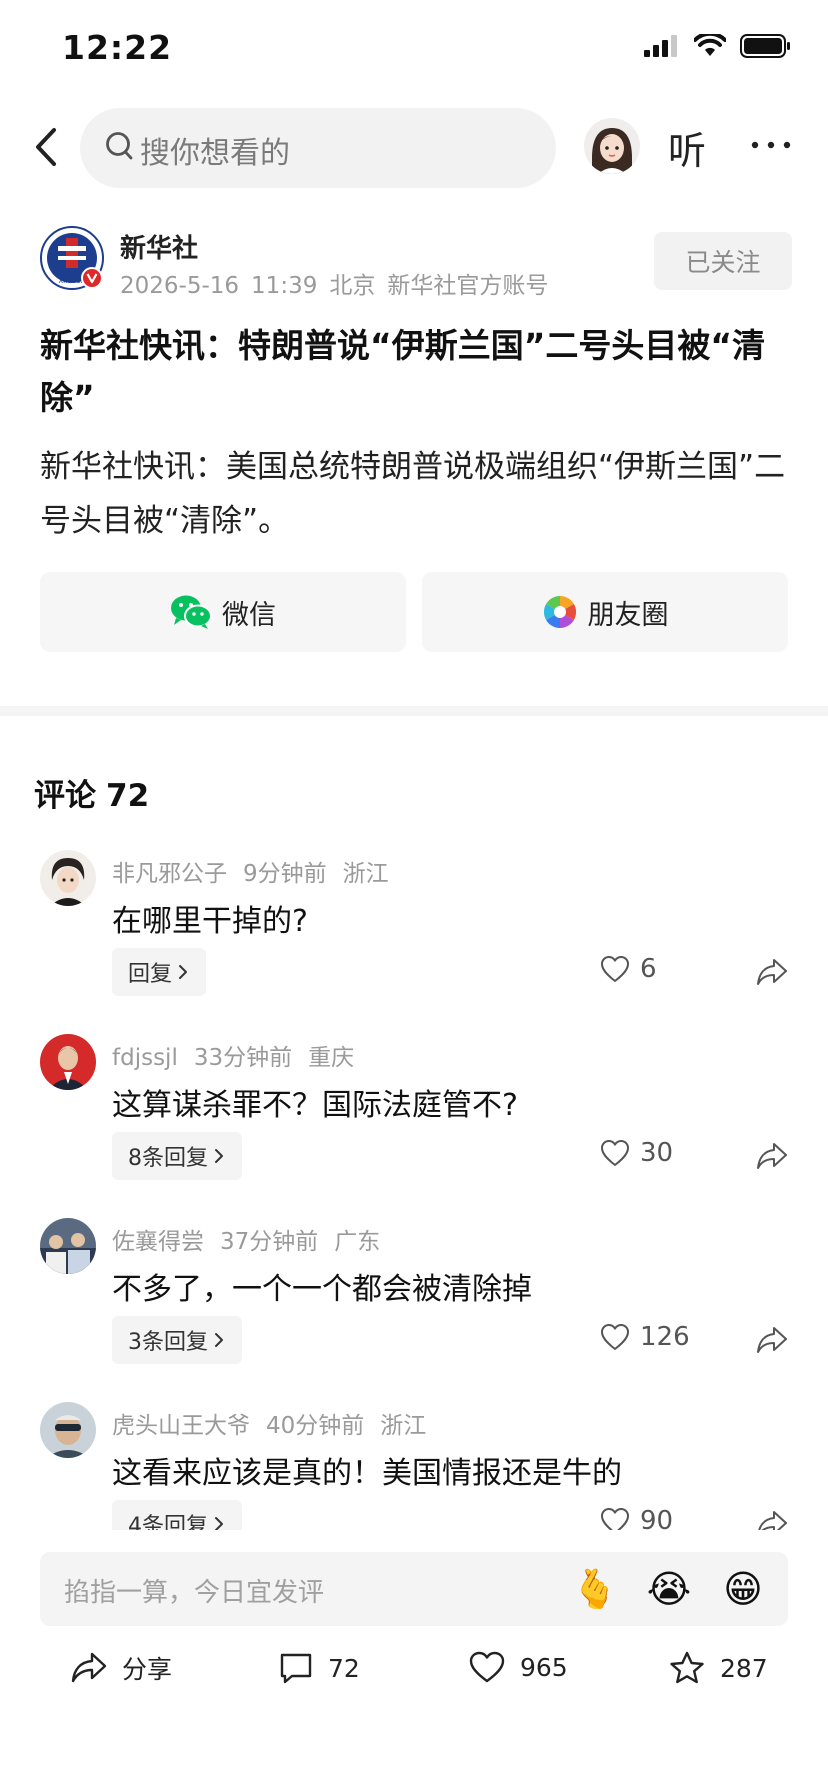 The image size is (828, 1792). What do you see at coordinates (687, 147) in the screenshot?
I see `listen-button: 听` at bounding box center [687, 147].